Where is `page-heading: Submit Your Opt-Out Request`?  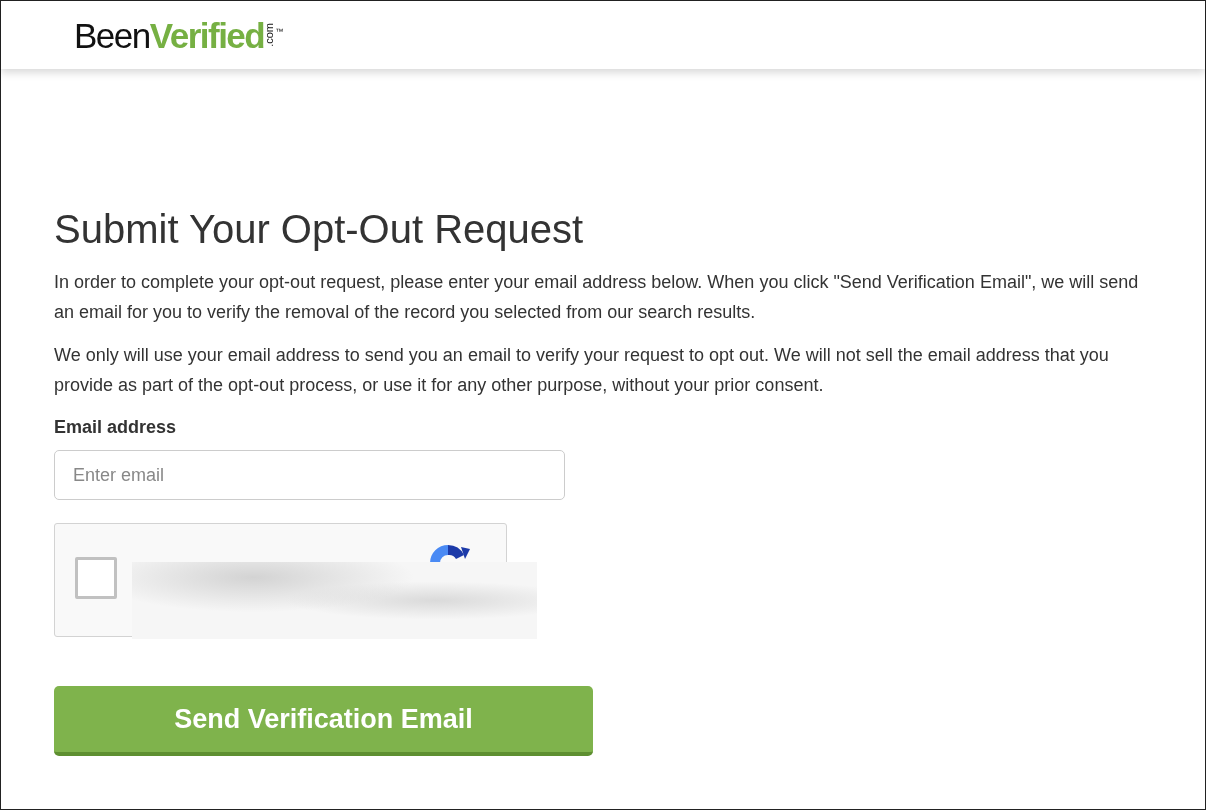 page-heading: Submit Your Opt-Out Request is located at coordinates (319, 229).